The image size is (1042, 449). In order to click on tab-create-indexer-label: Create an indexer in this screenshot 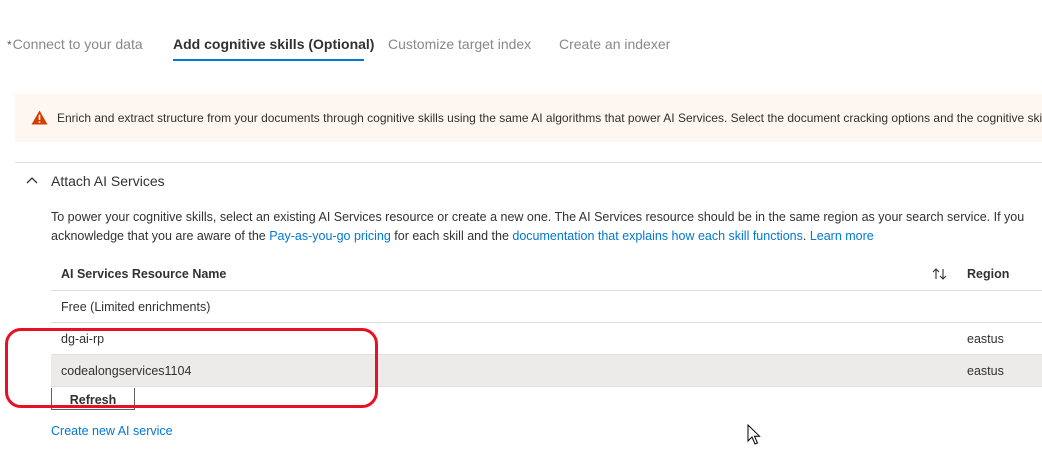, I will do `click(615, 44)`.